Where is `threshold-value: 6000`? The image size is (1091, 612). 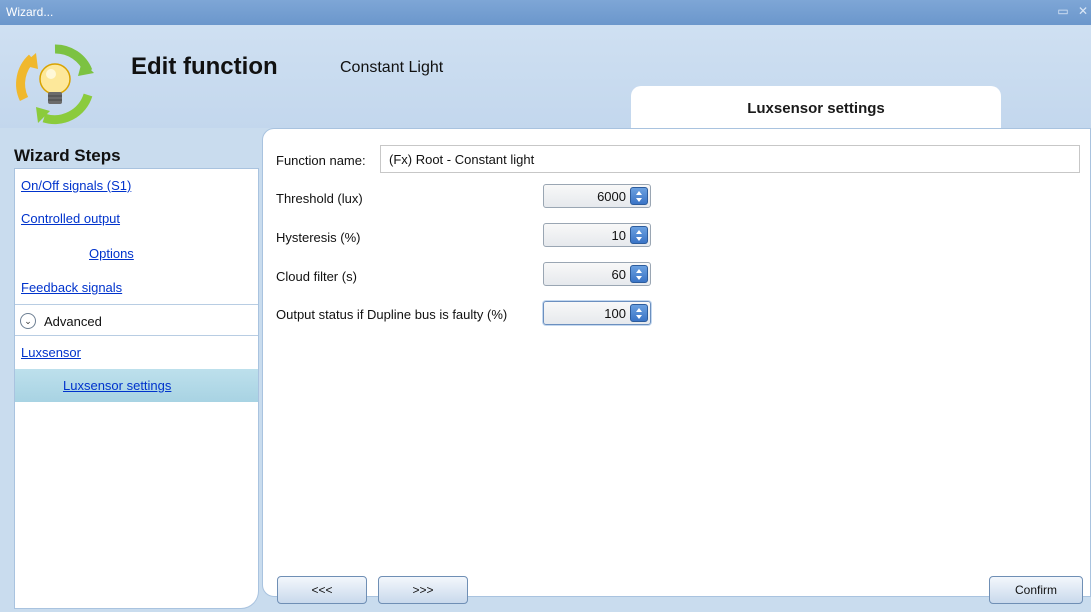
threshold-value: 6000 is located at coordinates (611, 196).